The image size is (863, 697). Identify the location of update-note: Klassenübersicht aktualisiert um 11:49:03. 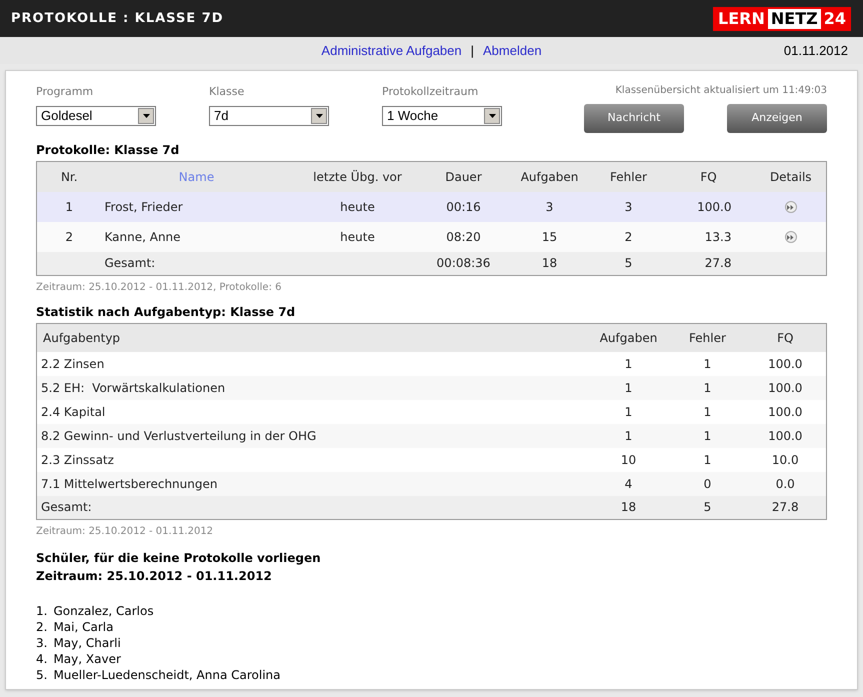
(721, 91).